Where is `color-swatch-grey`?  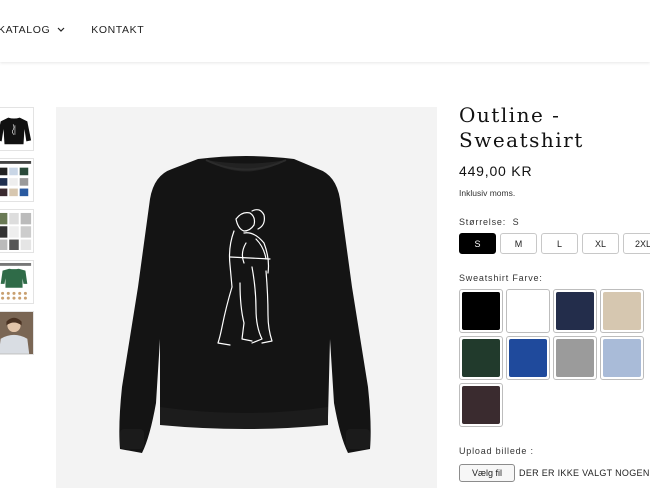 color-swatch-grey is located at coordinates (575, 358).